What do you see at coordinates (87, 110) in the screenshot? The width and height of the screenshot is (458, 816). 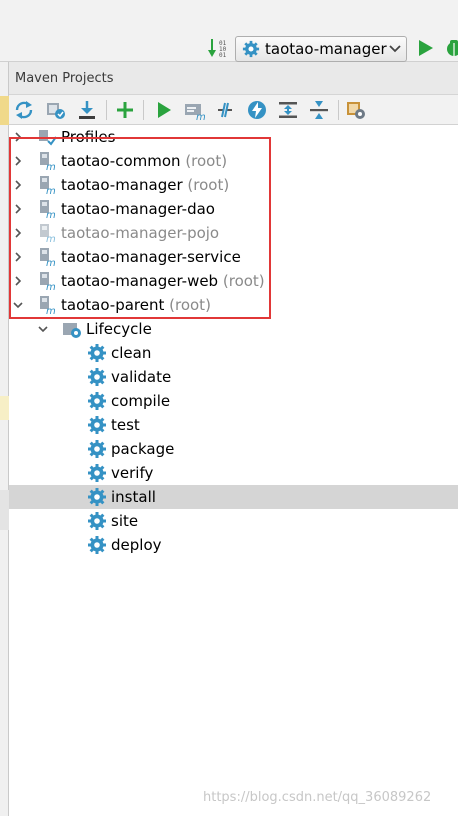 I see `download-icon` at bounding box center [87, 110].